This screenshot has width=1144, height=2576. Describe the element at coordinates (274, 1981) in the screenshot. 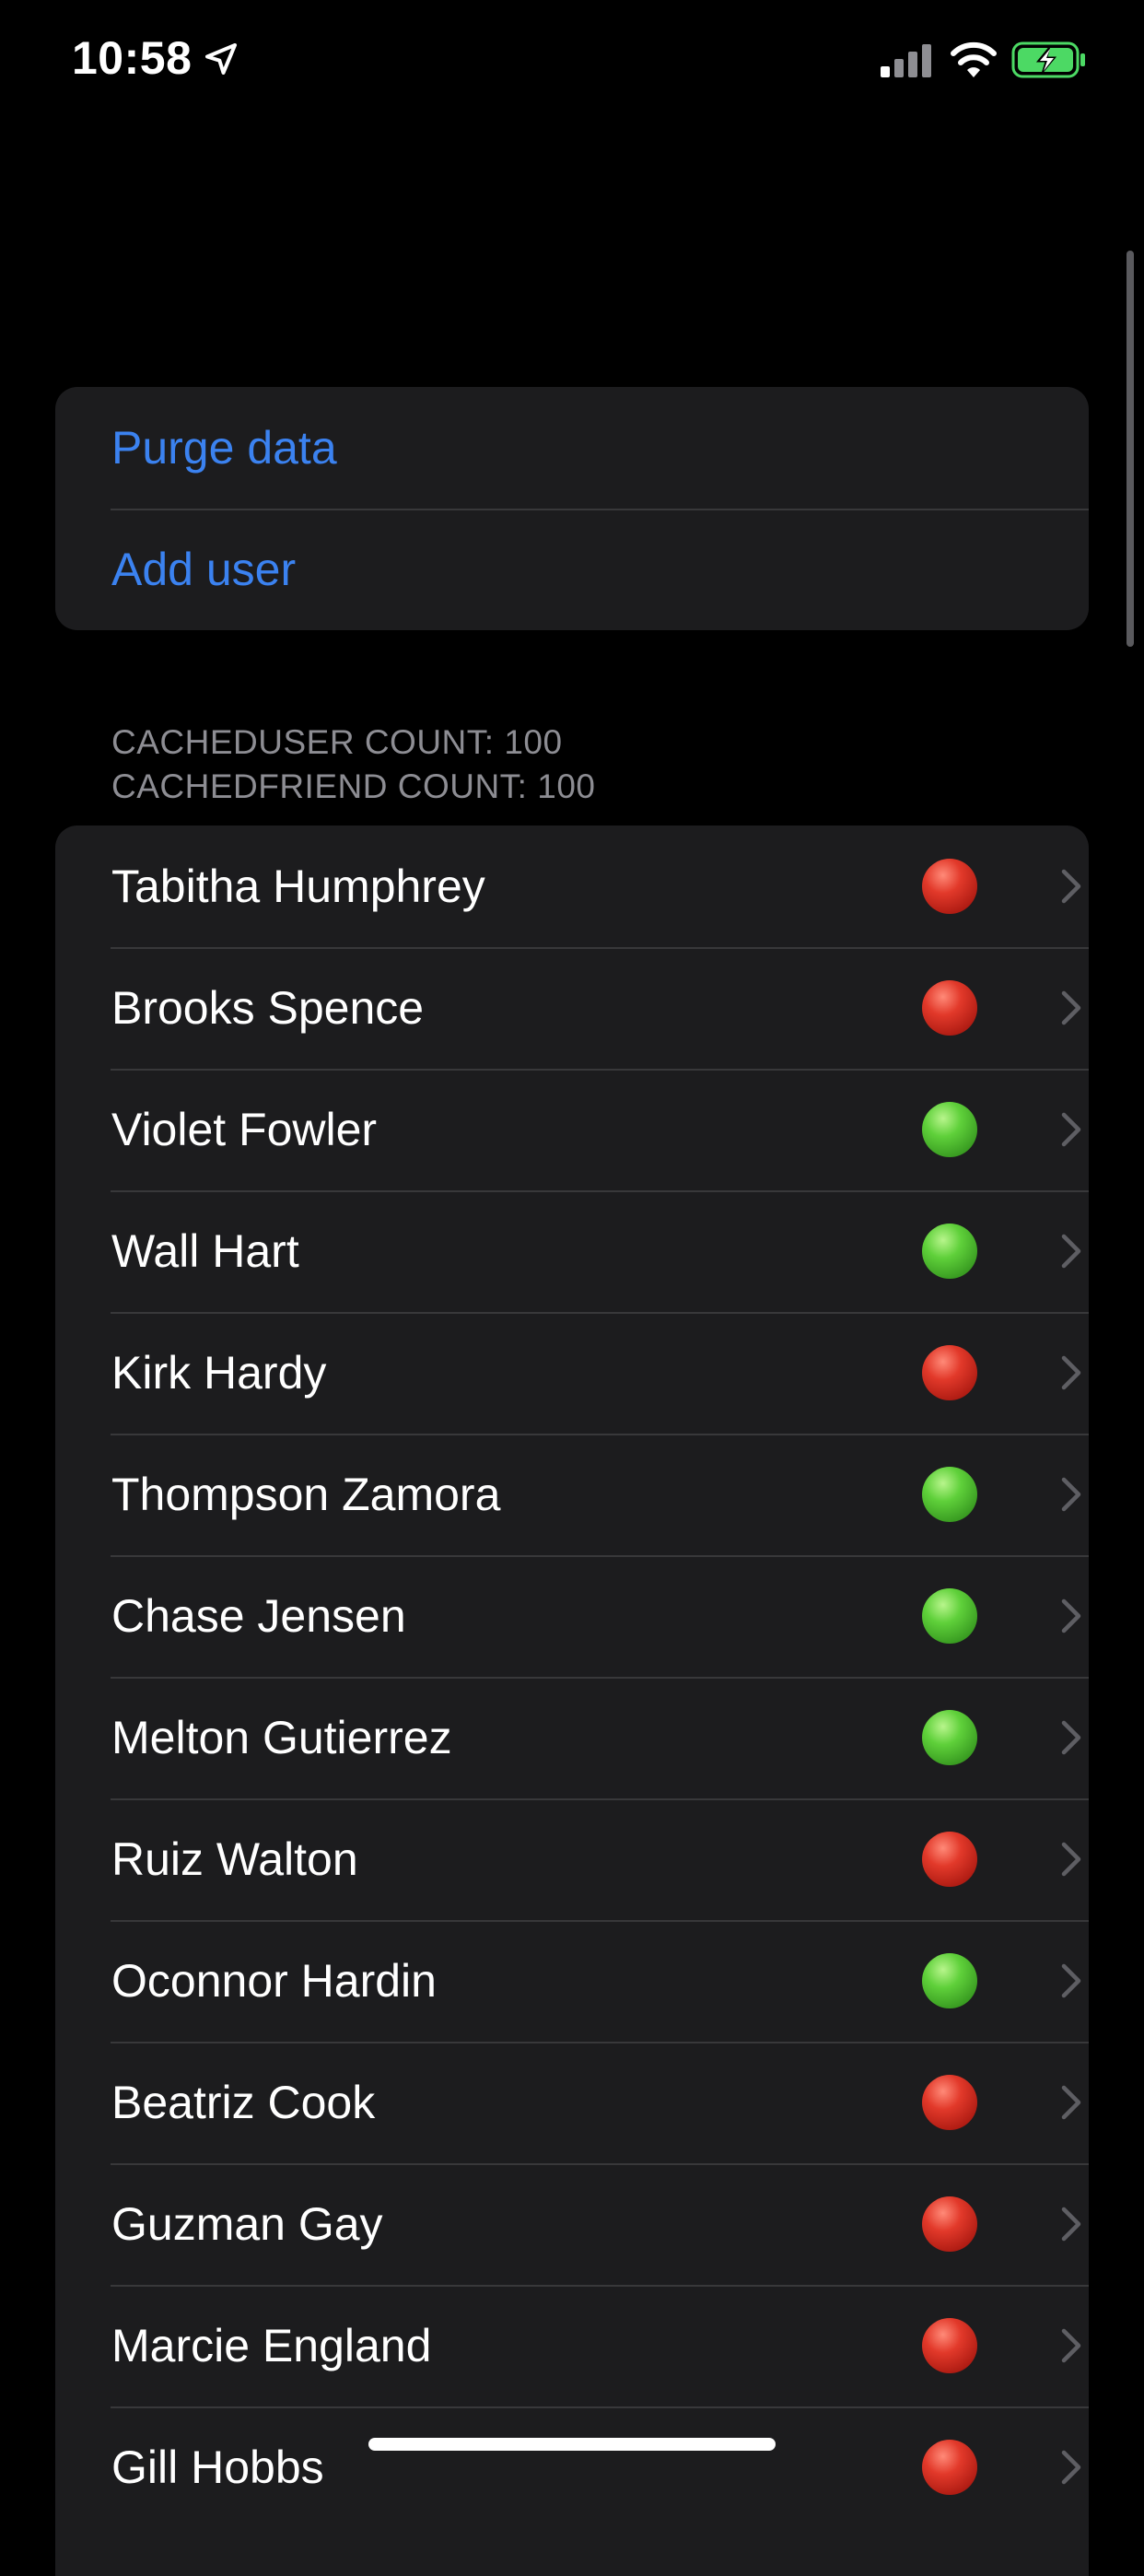

I see `user-name: Oconnor Hardin` at that location.